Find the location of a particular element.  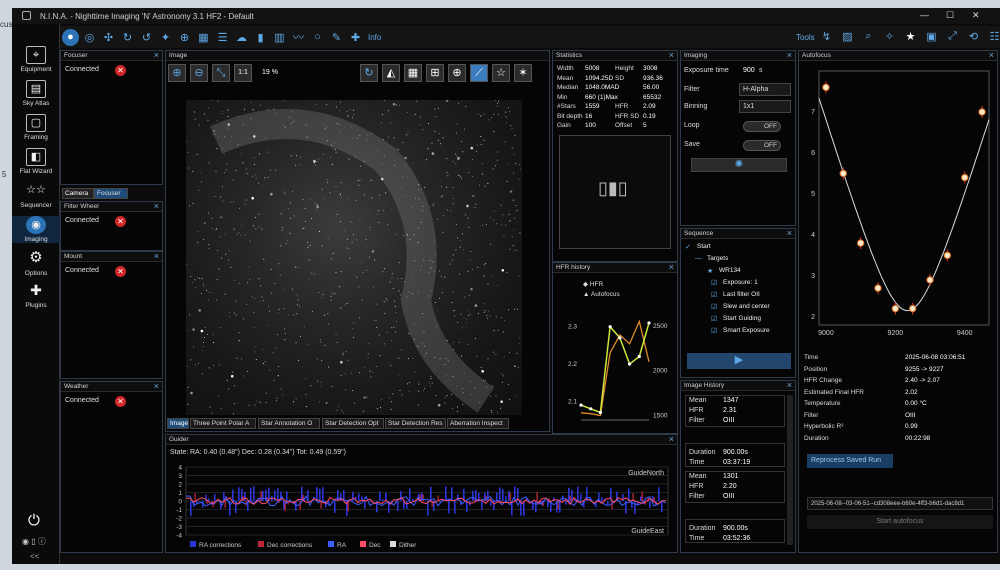

info-label: Info is located at coordinates (374, 37).